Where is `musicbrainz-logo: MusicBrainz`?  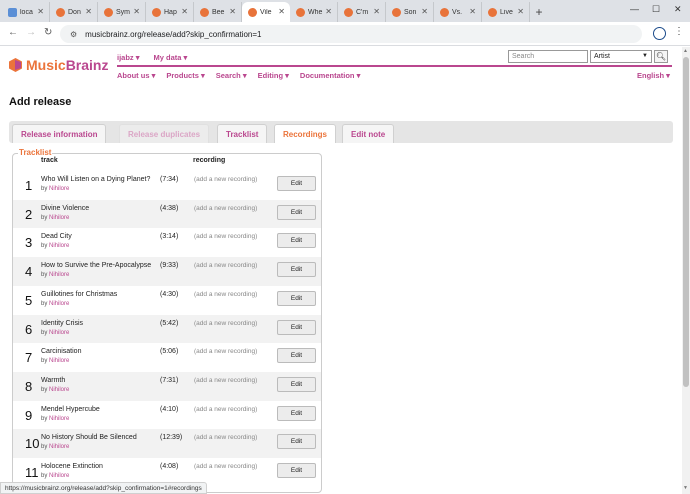 musicbrainz-logo: MusicBrainz is located at coordinates (58, 65).